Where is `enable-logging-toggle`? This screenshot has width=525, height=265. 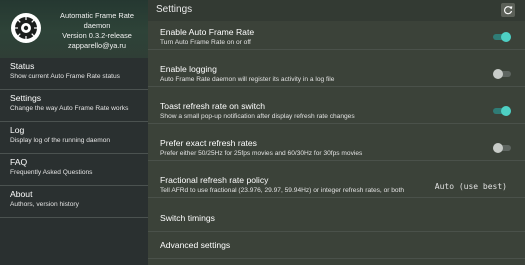 enable-logging-toggle is located at coordinates (502, 74).